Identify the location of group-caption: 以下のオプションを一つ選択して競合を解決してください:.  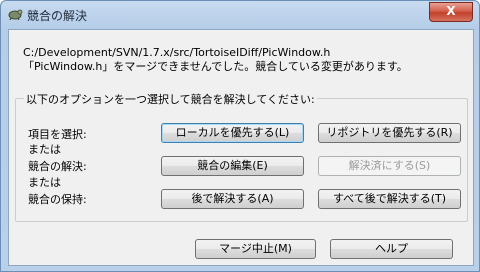
(170, 99).